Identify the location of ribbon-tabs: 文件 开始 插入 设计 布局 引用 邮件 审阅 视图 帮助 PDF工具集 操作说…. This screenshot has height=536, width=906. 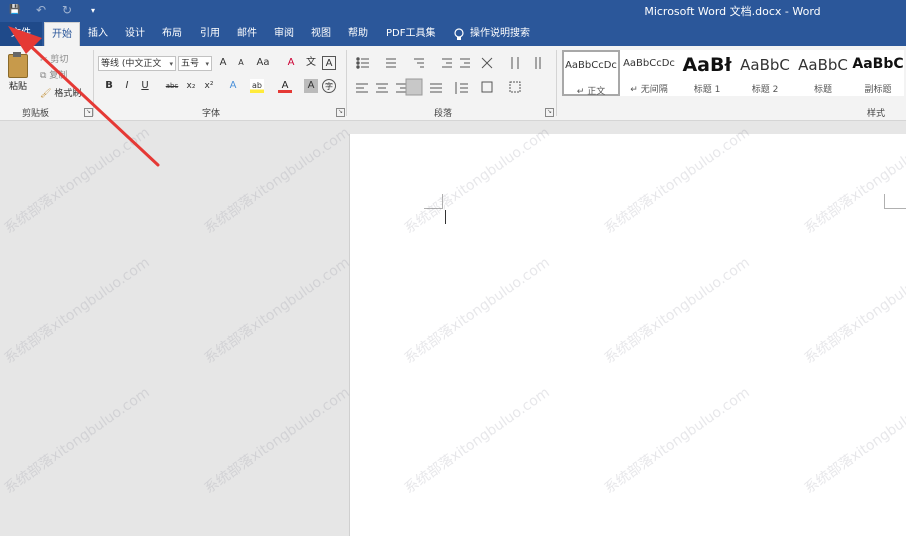
(453, 34).